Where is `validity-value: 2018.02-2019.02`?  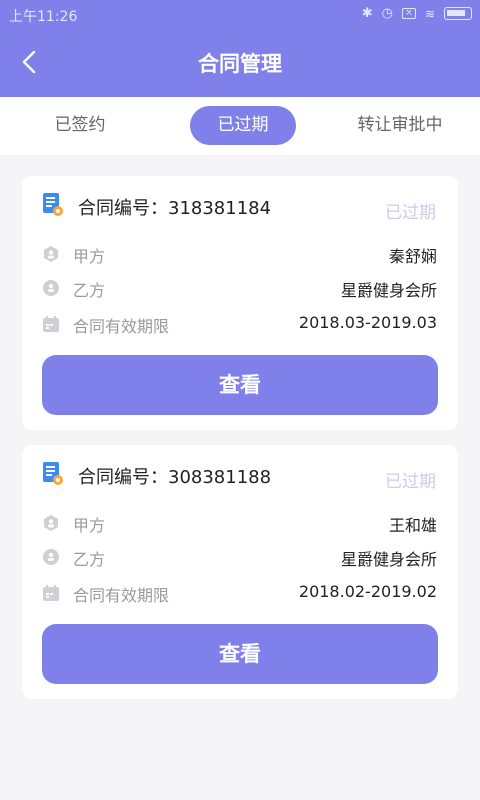
validity-value: 2018.02-2019.02 is located at coordinates (367, 591).